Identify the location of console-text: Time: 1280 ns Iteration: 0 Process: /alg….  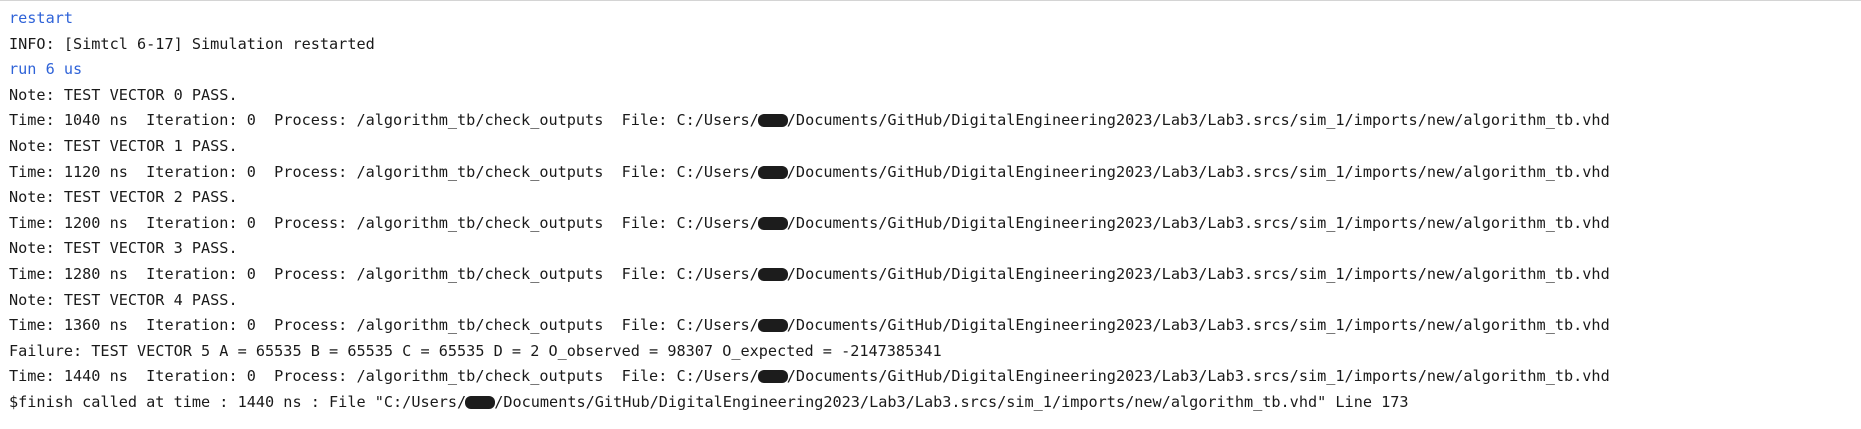
(384, 273).